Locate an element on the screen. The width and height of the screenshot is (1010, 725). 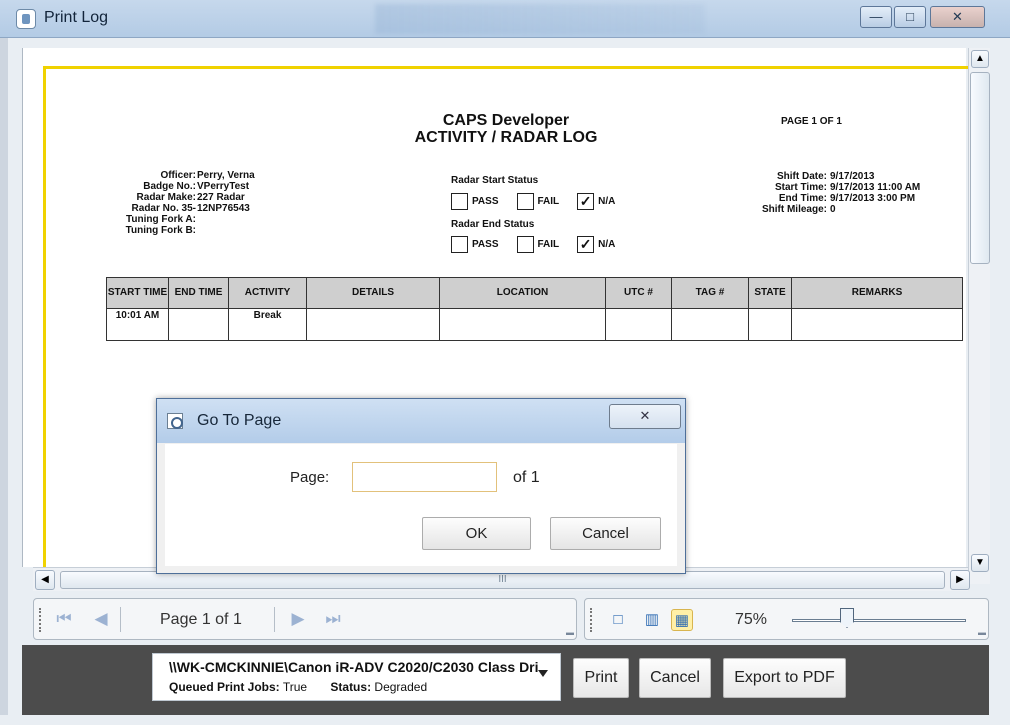
radar-end-status-options: PASS FAIL ✓ N/A is located at coordinates (533, 244).